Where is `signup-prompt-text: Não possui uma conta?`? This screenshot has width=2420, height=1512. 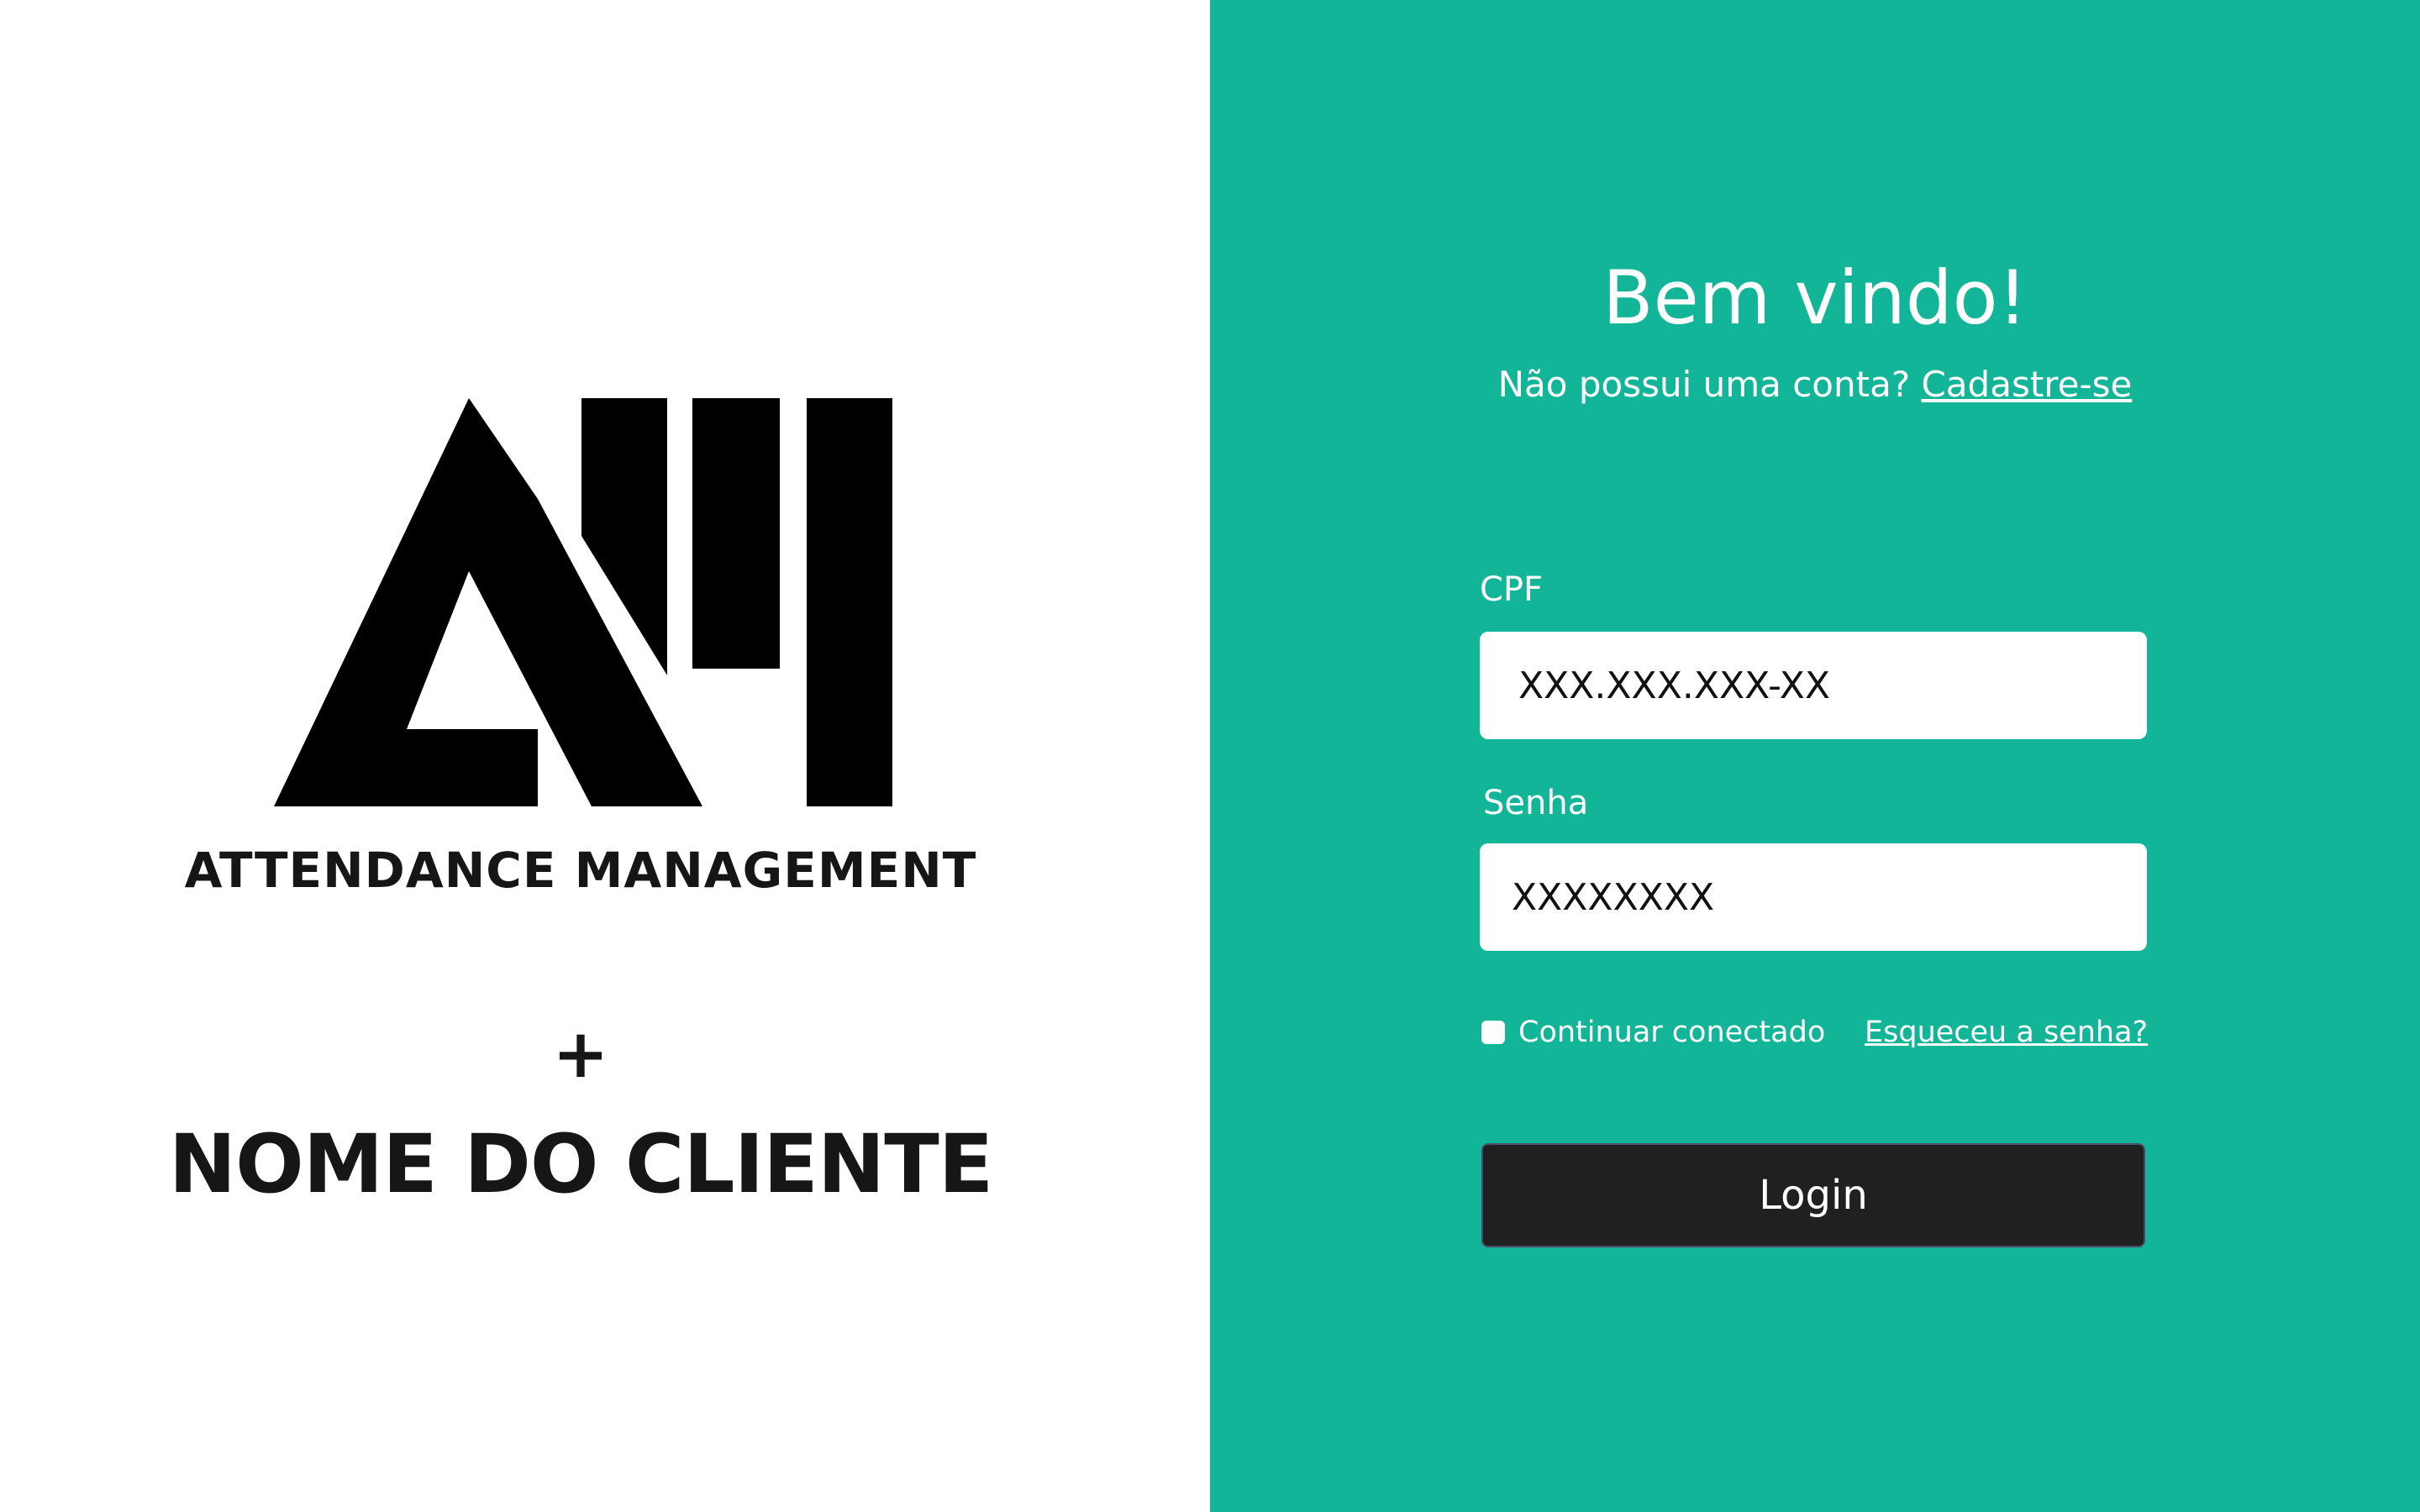 signup-prompt-text: Não possui uma conta? is located at coordinates (1704, 384).